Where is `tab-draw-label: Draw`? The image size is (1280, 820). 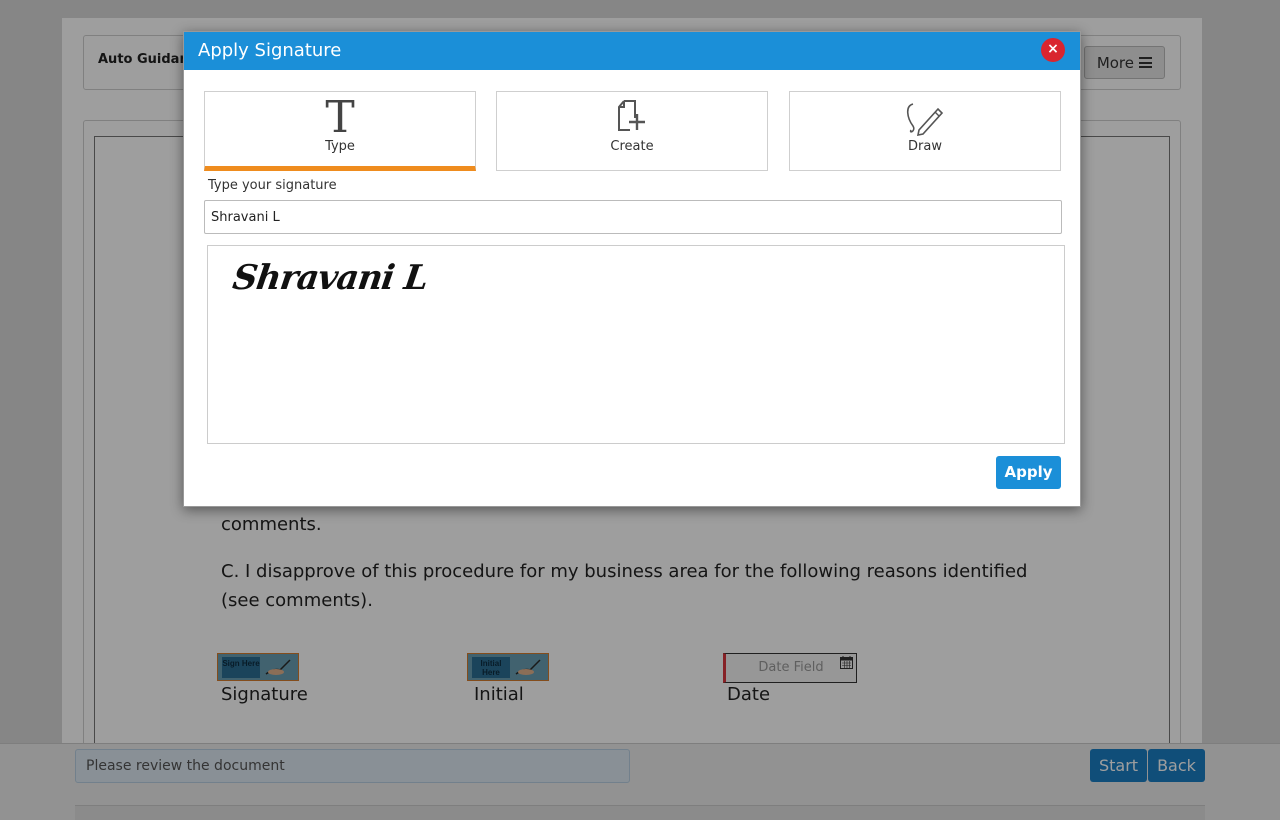
tab-draw-label: Draw is located at coordinates (925, 146).